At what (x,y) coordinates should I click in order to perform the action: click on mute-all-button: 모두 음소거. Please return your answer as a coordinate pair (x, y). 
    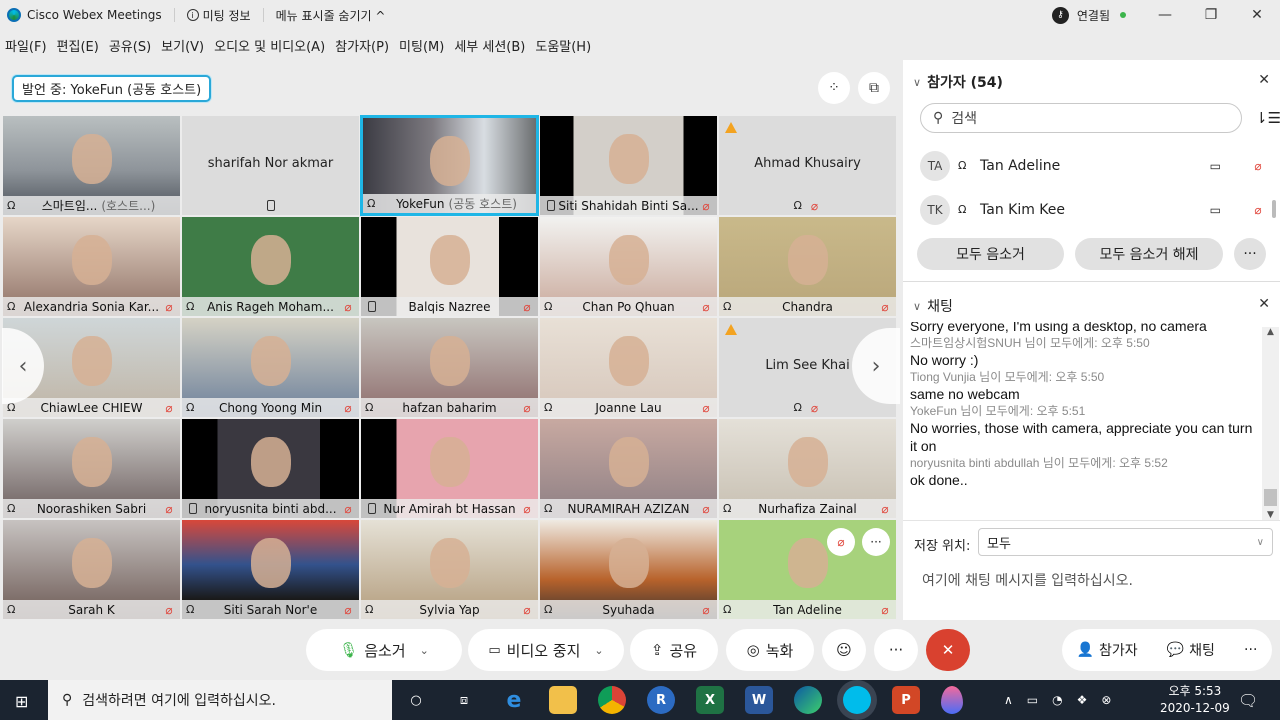
    Looking at the image, I should click on (990, 254).